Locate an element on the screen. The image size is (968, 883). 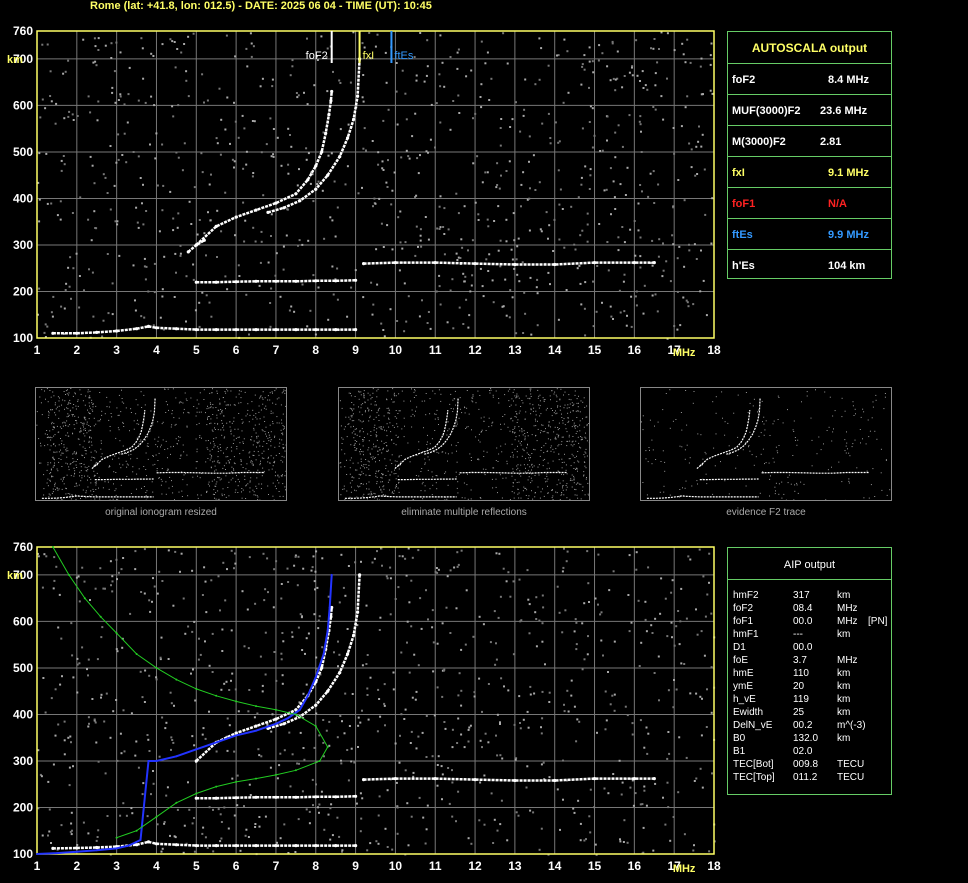
aip-divider is located at coordinates (809, 579).